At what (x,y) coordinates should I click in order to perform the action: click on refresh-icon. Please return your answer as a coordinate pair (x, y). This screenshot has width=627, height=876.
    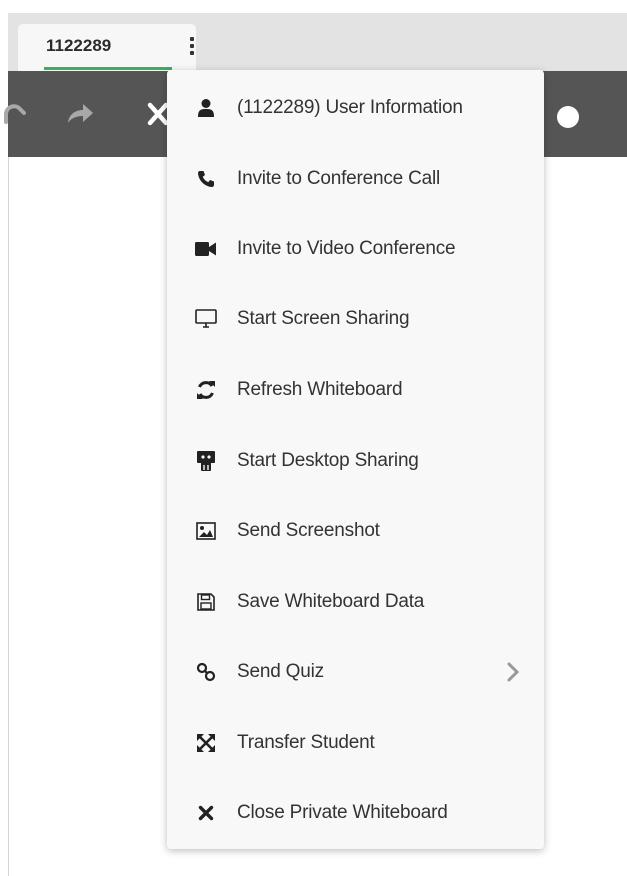
    Looking at the image, I should click on (206, 390).